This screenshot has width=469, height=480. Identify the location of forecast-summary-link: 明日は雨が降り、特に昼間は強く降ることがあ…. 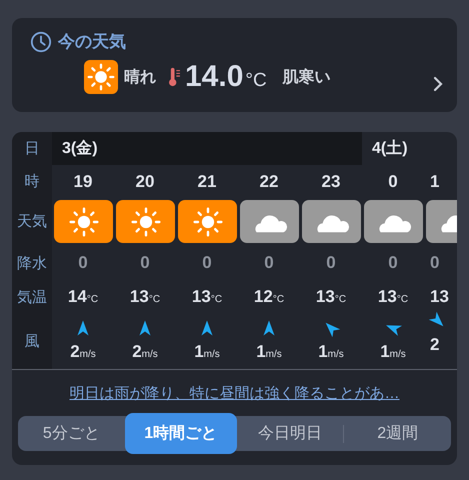
(235, 393).